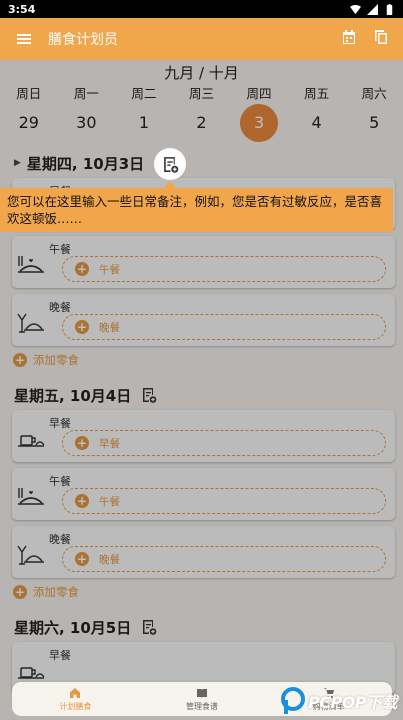 The height and width of the screenshot is (720, 403). What do you see at coordinates (73, 395) in the screenshot?
I see `day-title: 星期五, 10月4日` at bounding box center [73, 395].